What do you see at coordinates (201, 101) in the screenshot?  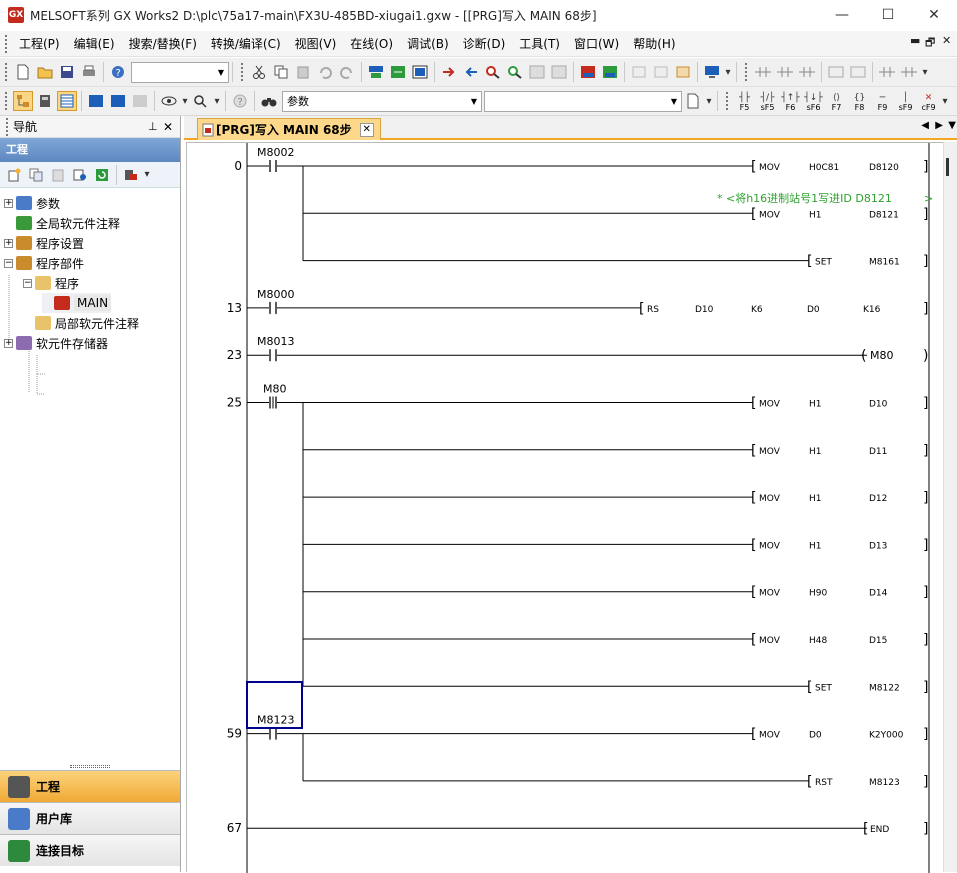 I see `zoom-icon` at bounding box center [201, 101].